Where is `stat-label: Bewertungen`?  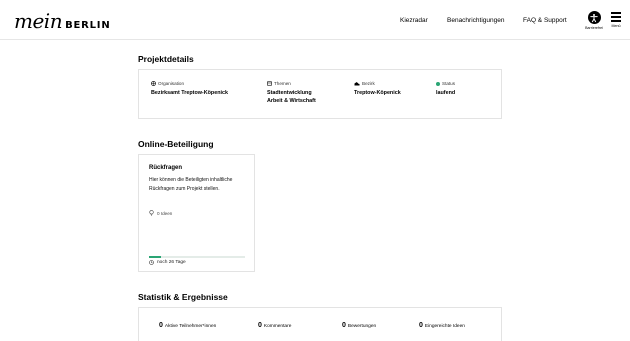 stat-label: Bewertungen is located at coordinates (362, 326).